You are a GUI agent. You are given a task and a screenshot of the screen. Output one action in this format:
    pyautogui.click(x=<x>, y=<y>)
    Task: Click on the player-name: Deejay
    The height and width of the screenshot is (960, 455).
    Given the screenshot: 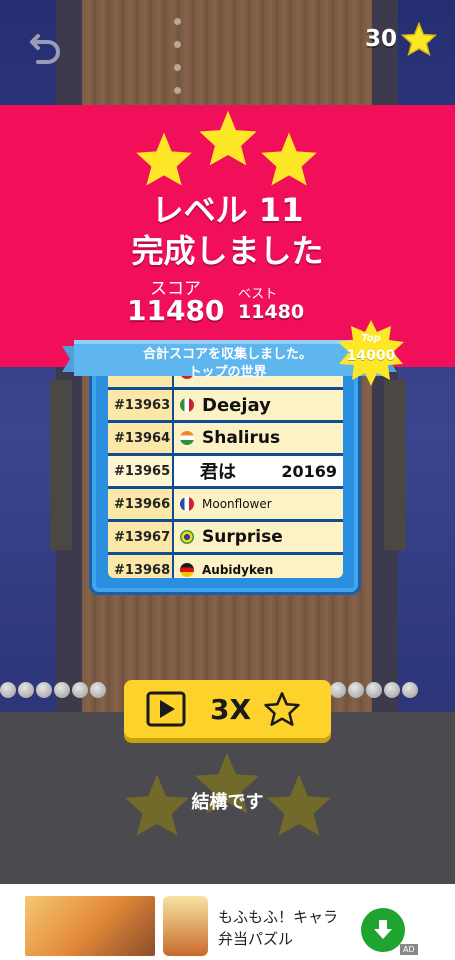 What is the action you would take?
    pyautogui.click(x=236, y=405)
    